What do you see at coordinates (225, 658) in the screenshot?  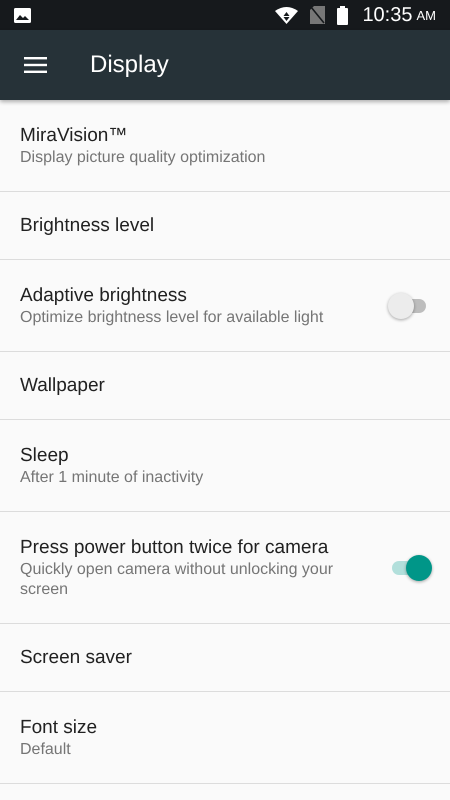 I see `setting-row: Screen saver` at bounding box center [225, 658].